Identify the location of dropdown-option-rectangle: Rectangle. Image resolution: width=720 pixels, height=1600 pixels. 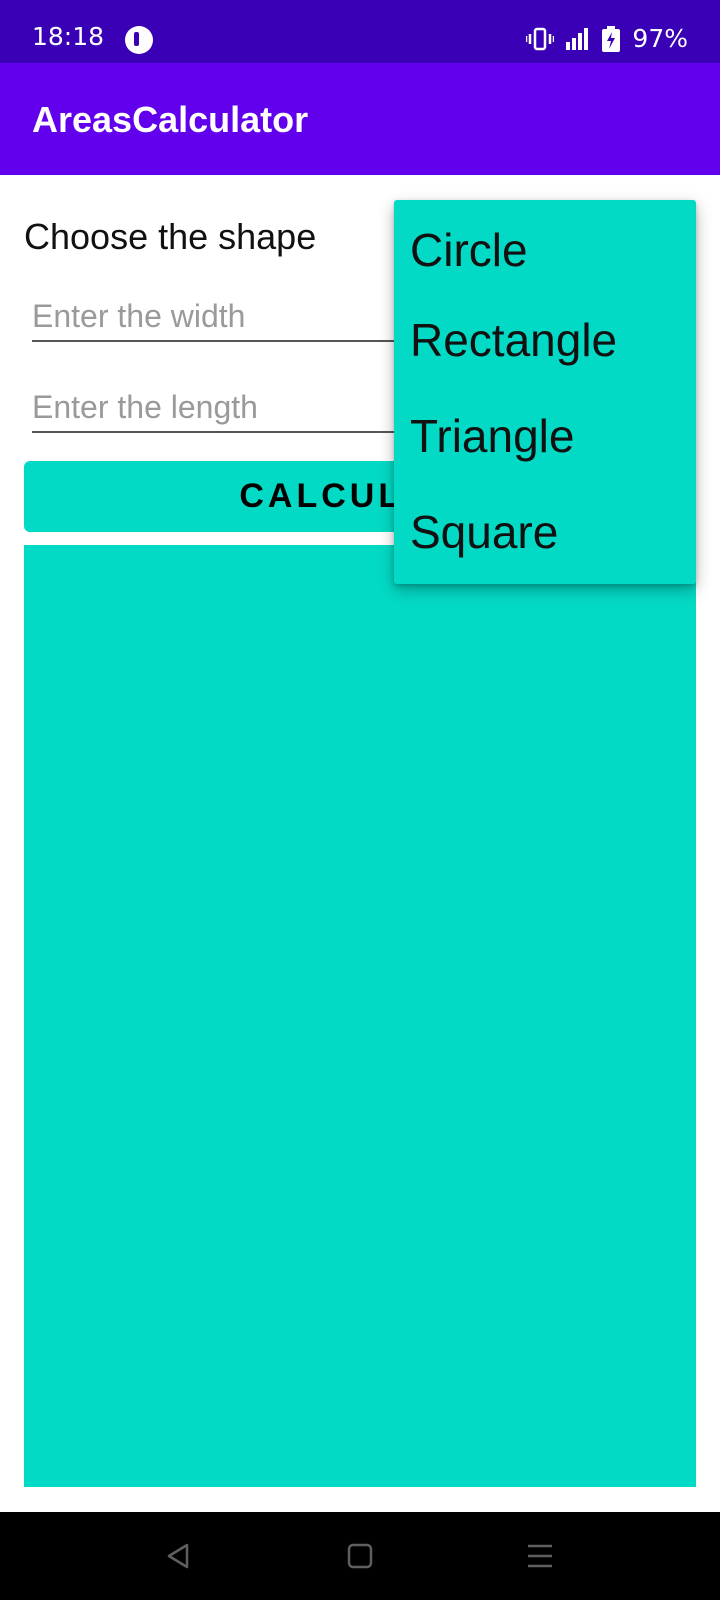
(545, 340).